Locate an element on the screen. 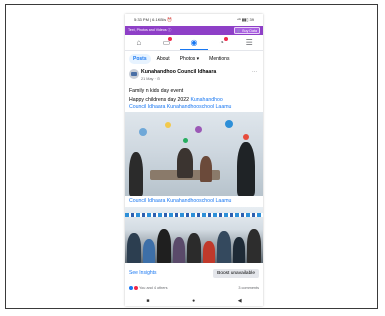 The image size is (385, 316). menu-icon: ☰ is located at coordinates (249, 43).